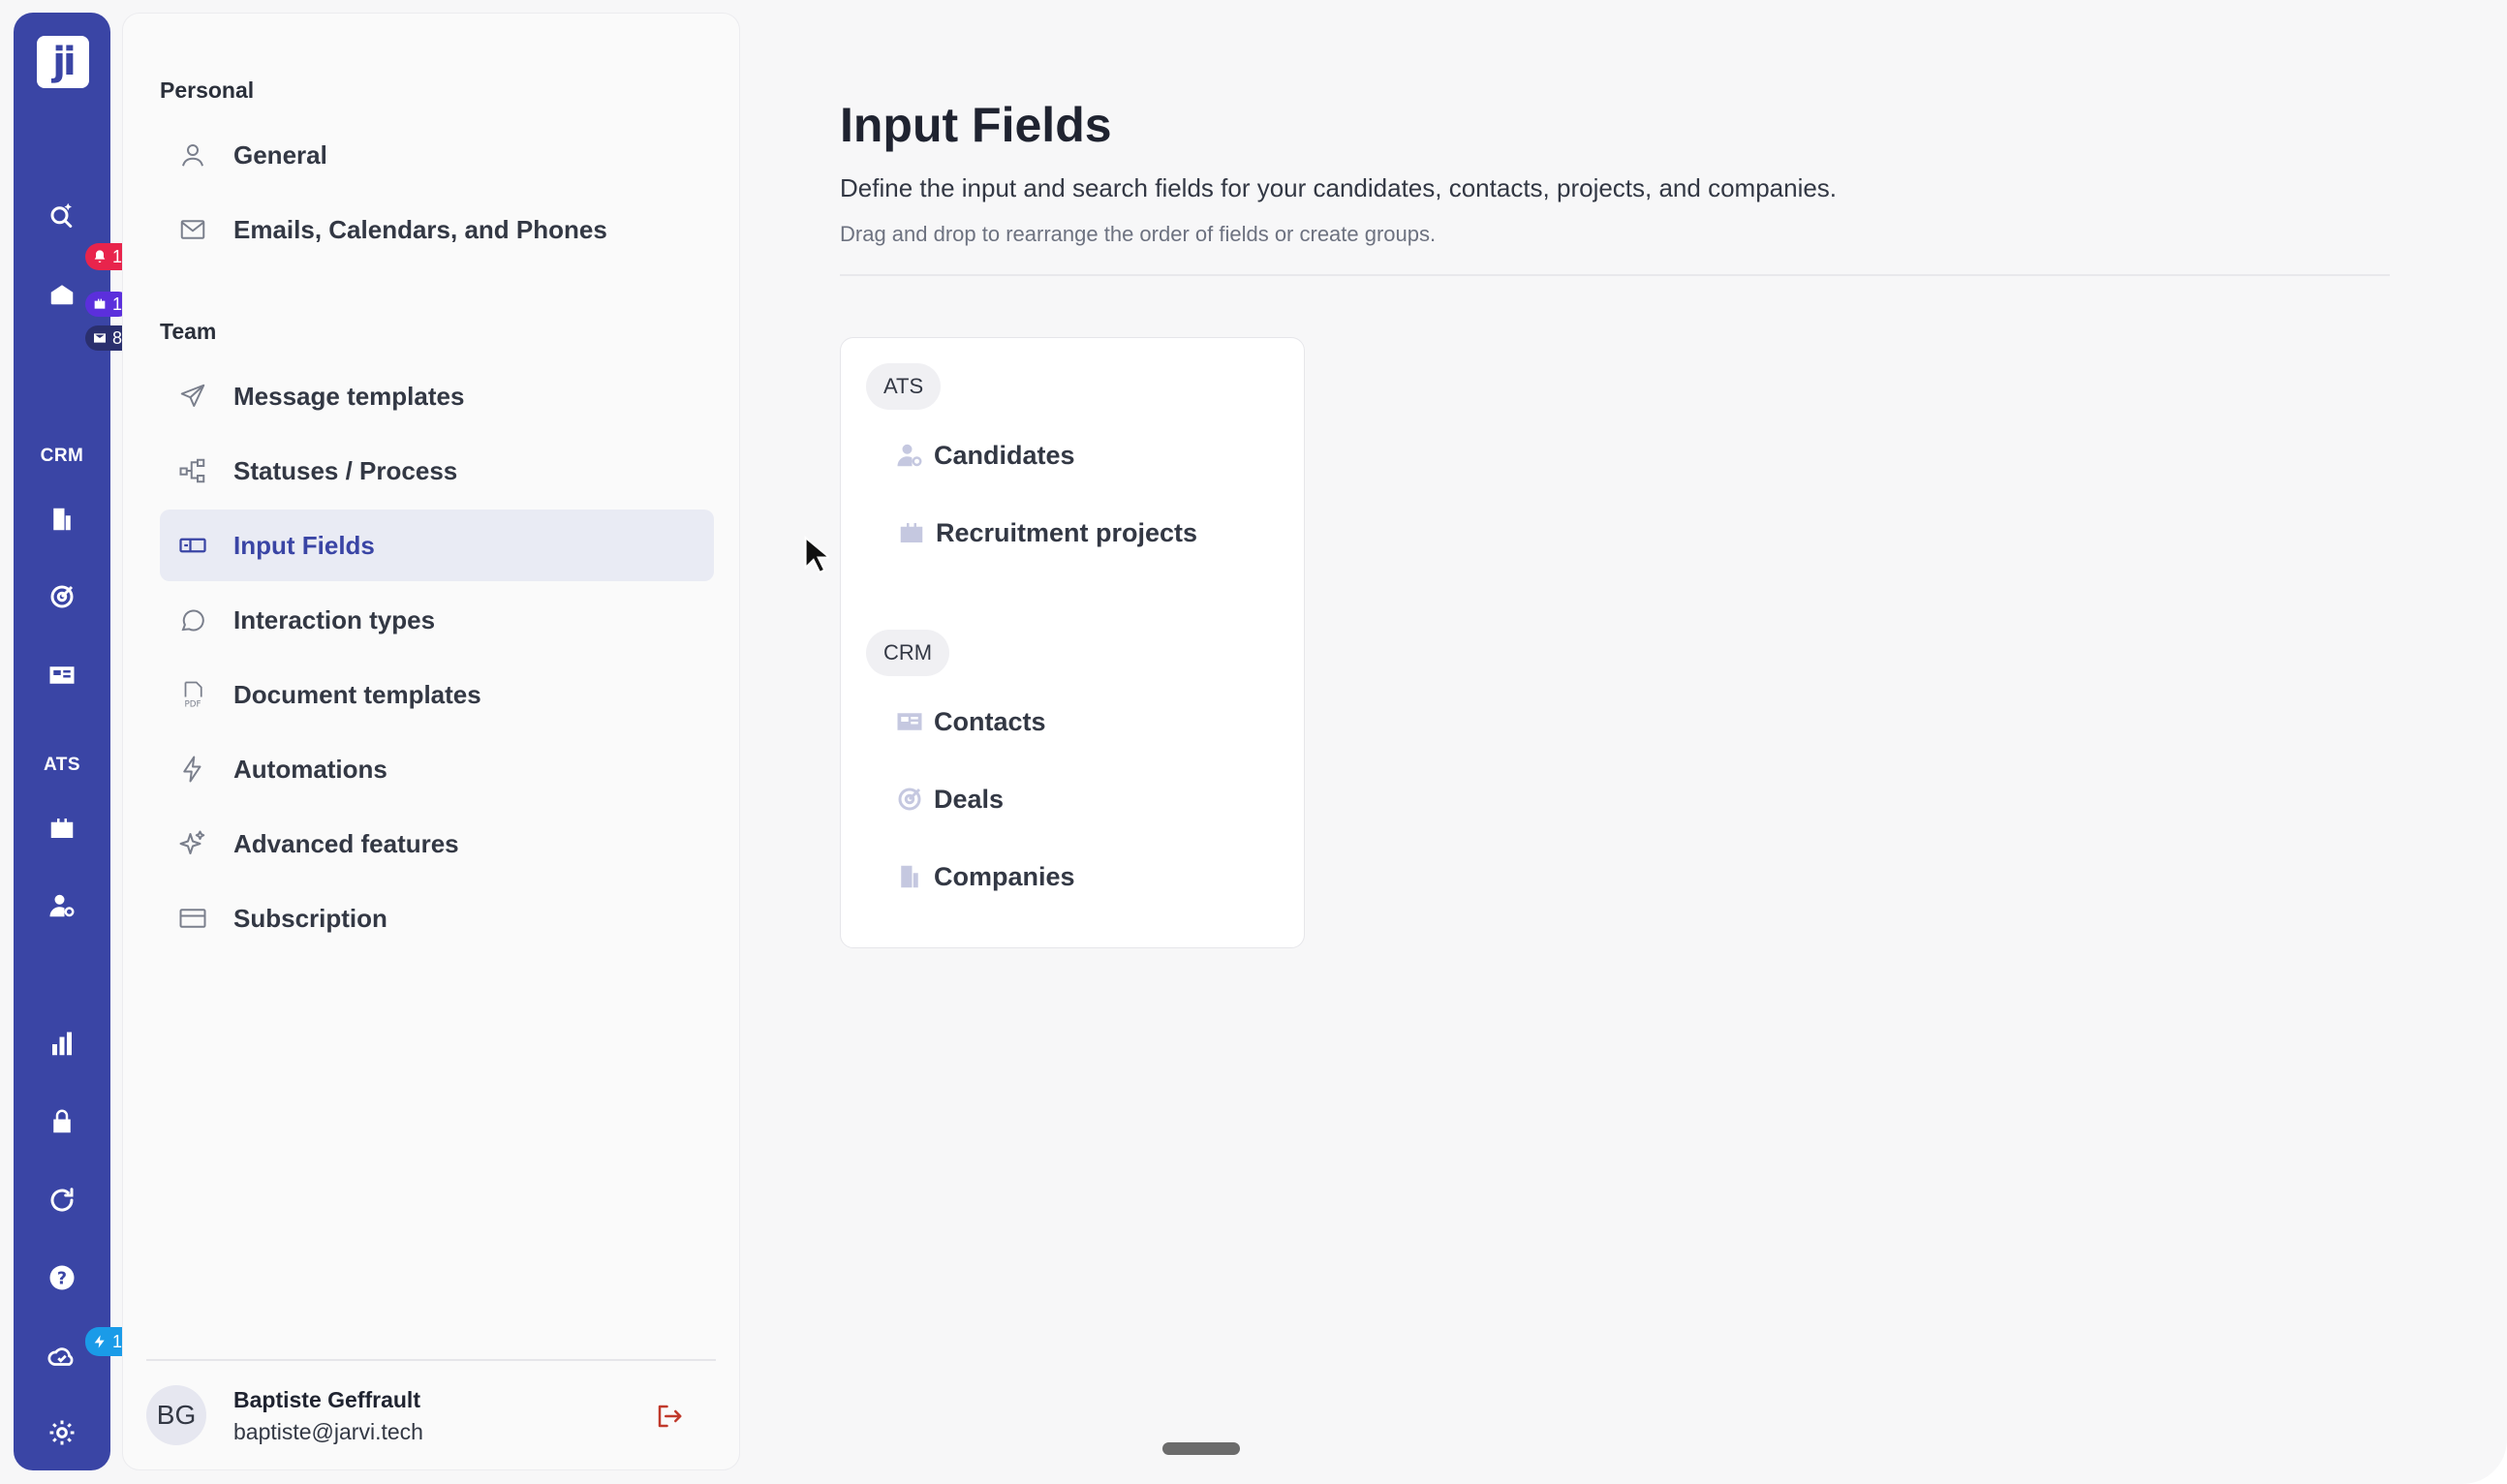 The image size is (2507, 1484). Describe the element at coordinates (326, 1399) in the screenshot. I see `profile-name: Baptiste Geffrault` at that location.